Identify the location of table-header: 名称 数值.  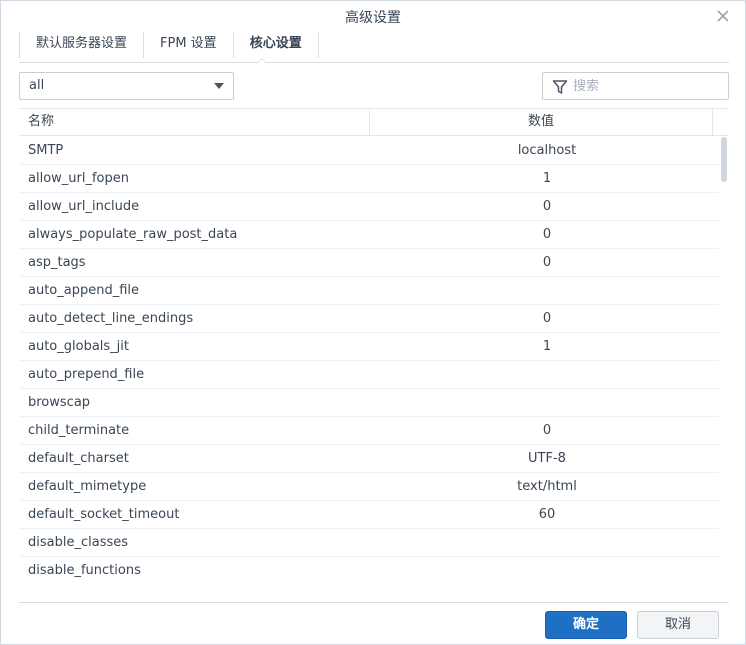
(374, 122).